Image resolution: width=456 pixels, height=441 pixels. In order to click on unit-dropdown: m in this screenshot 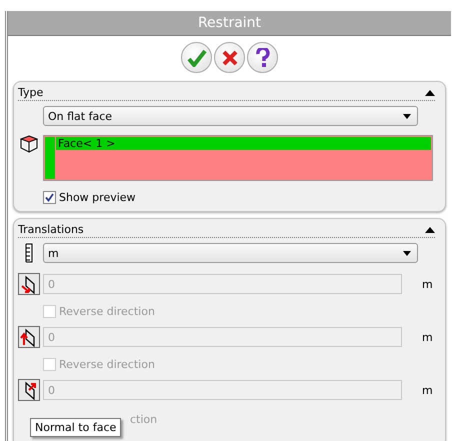, I will do `click(230, 253)`.